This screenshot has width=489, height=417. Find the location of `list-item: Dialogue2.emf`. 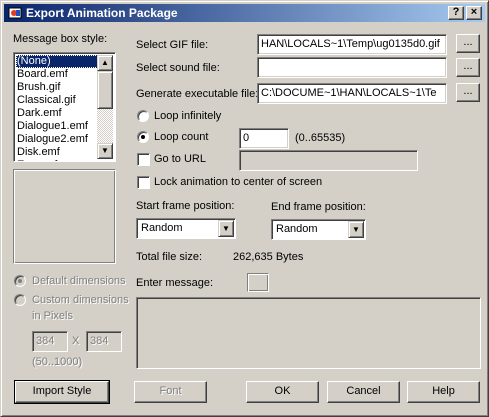

list-item: Dialogue2.emf is located at coordinates (58, 139).